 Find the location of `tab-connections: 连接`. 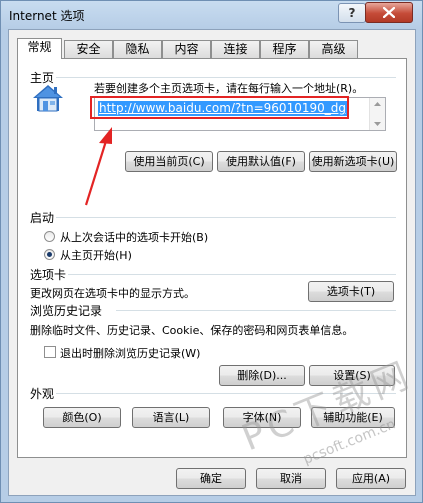

tab-connections: 连接 is located at coordinates (235, 49).